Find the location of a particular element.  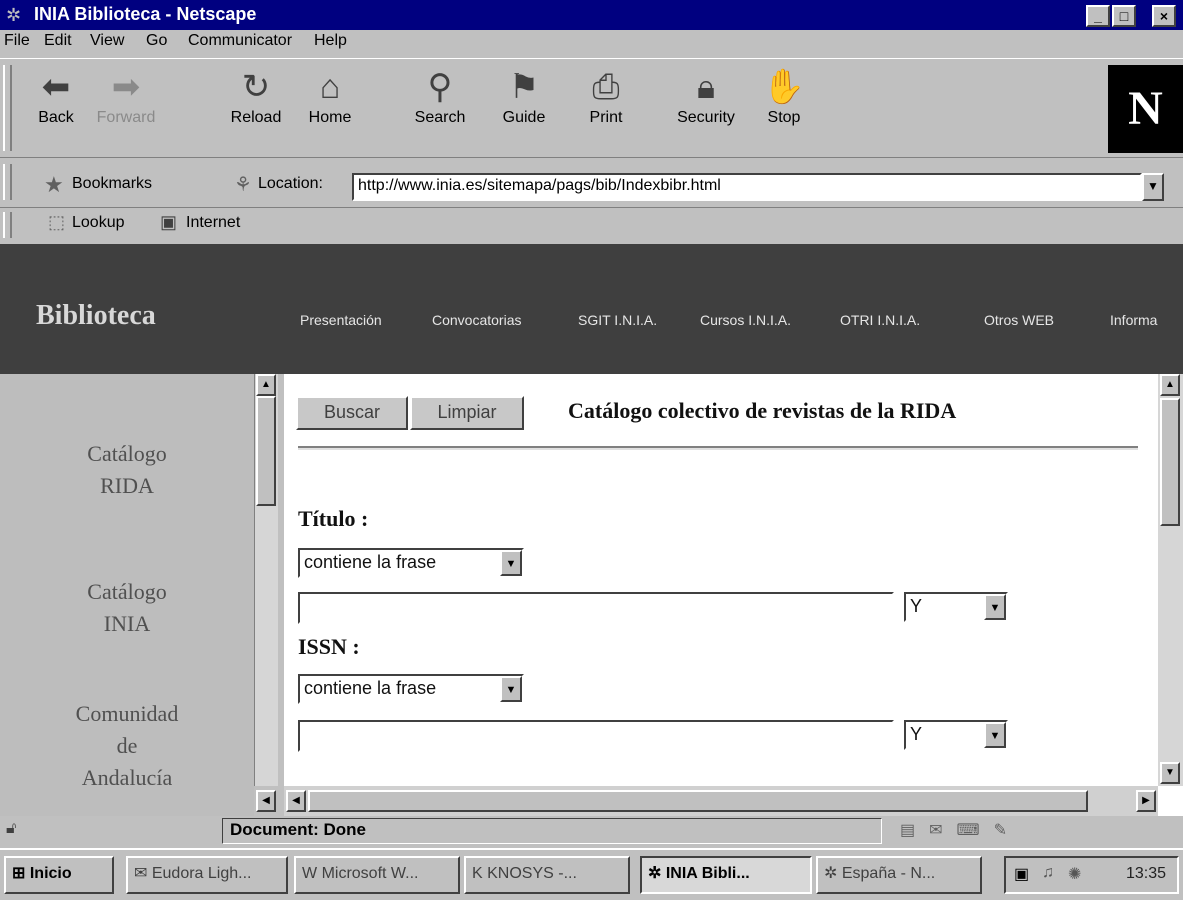

security-button: 🔒︎ Security is located at coordinates (706, 96).